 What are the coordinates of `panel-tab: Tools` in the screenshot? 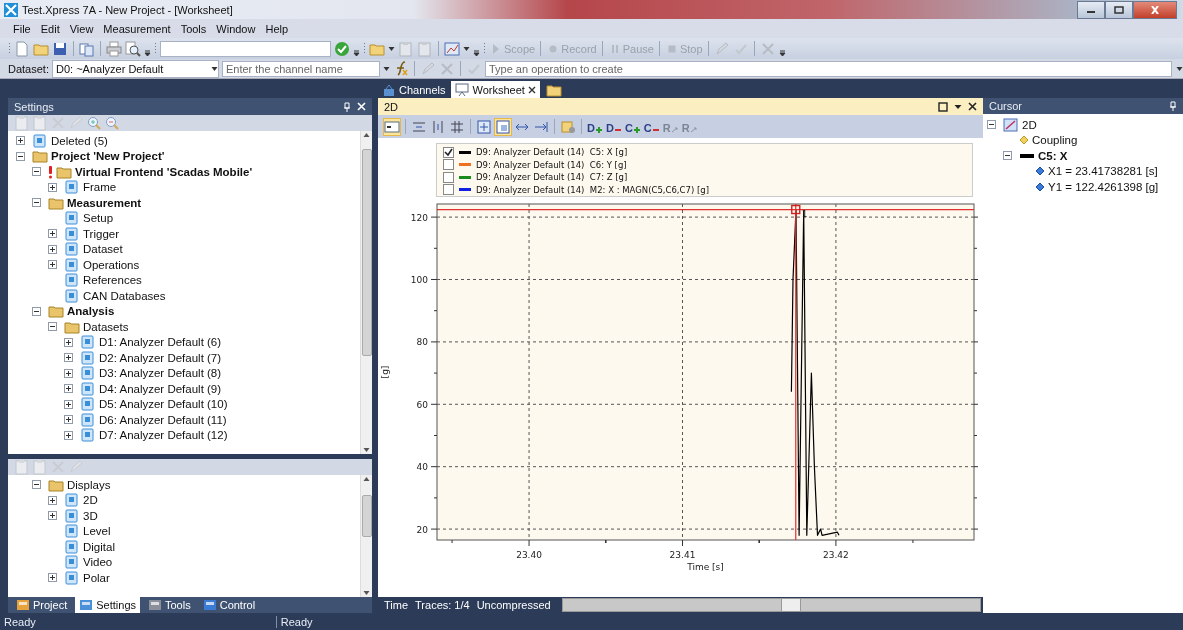 It's located at (169, 605).